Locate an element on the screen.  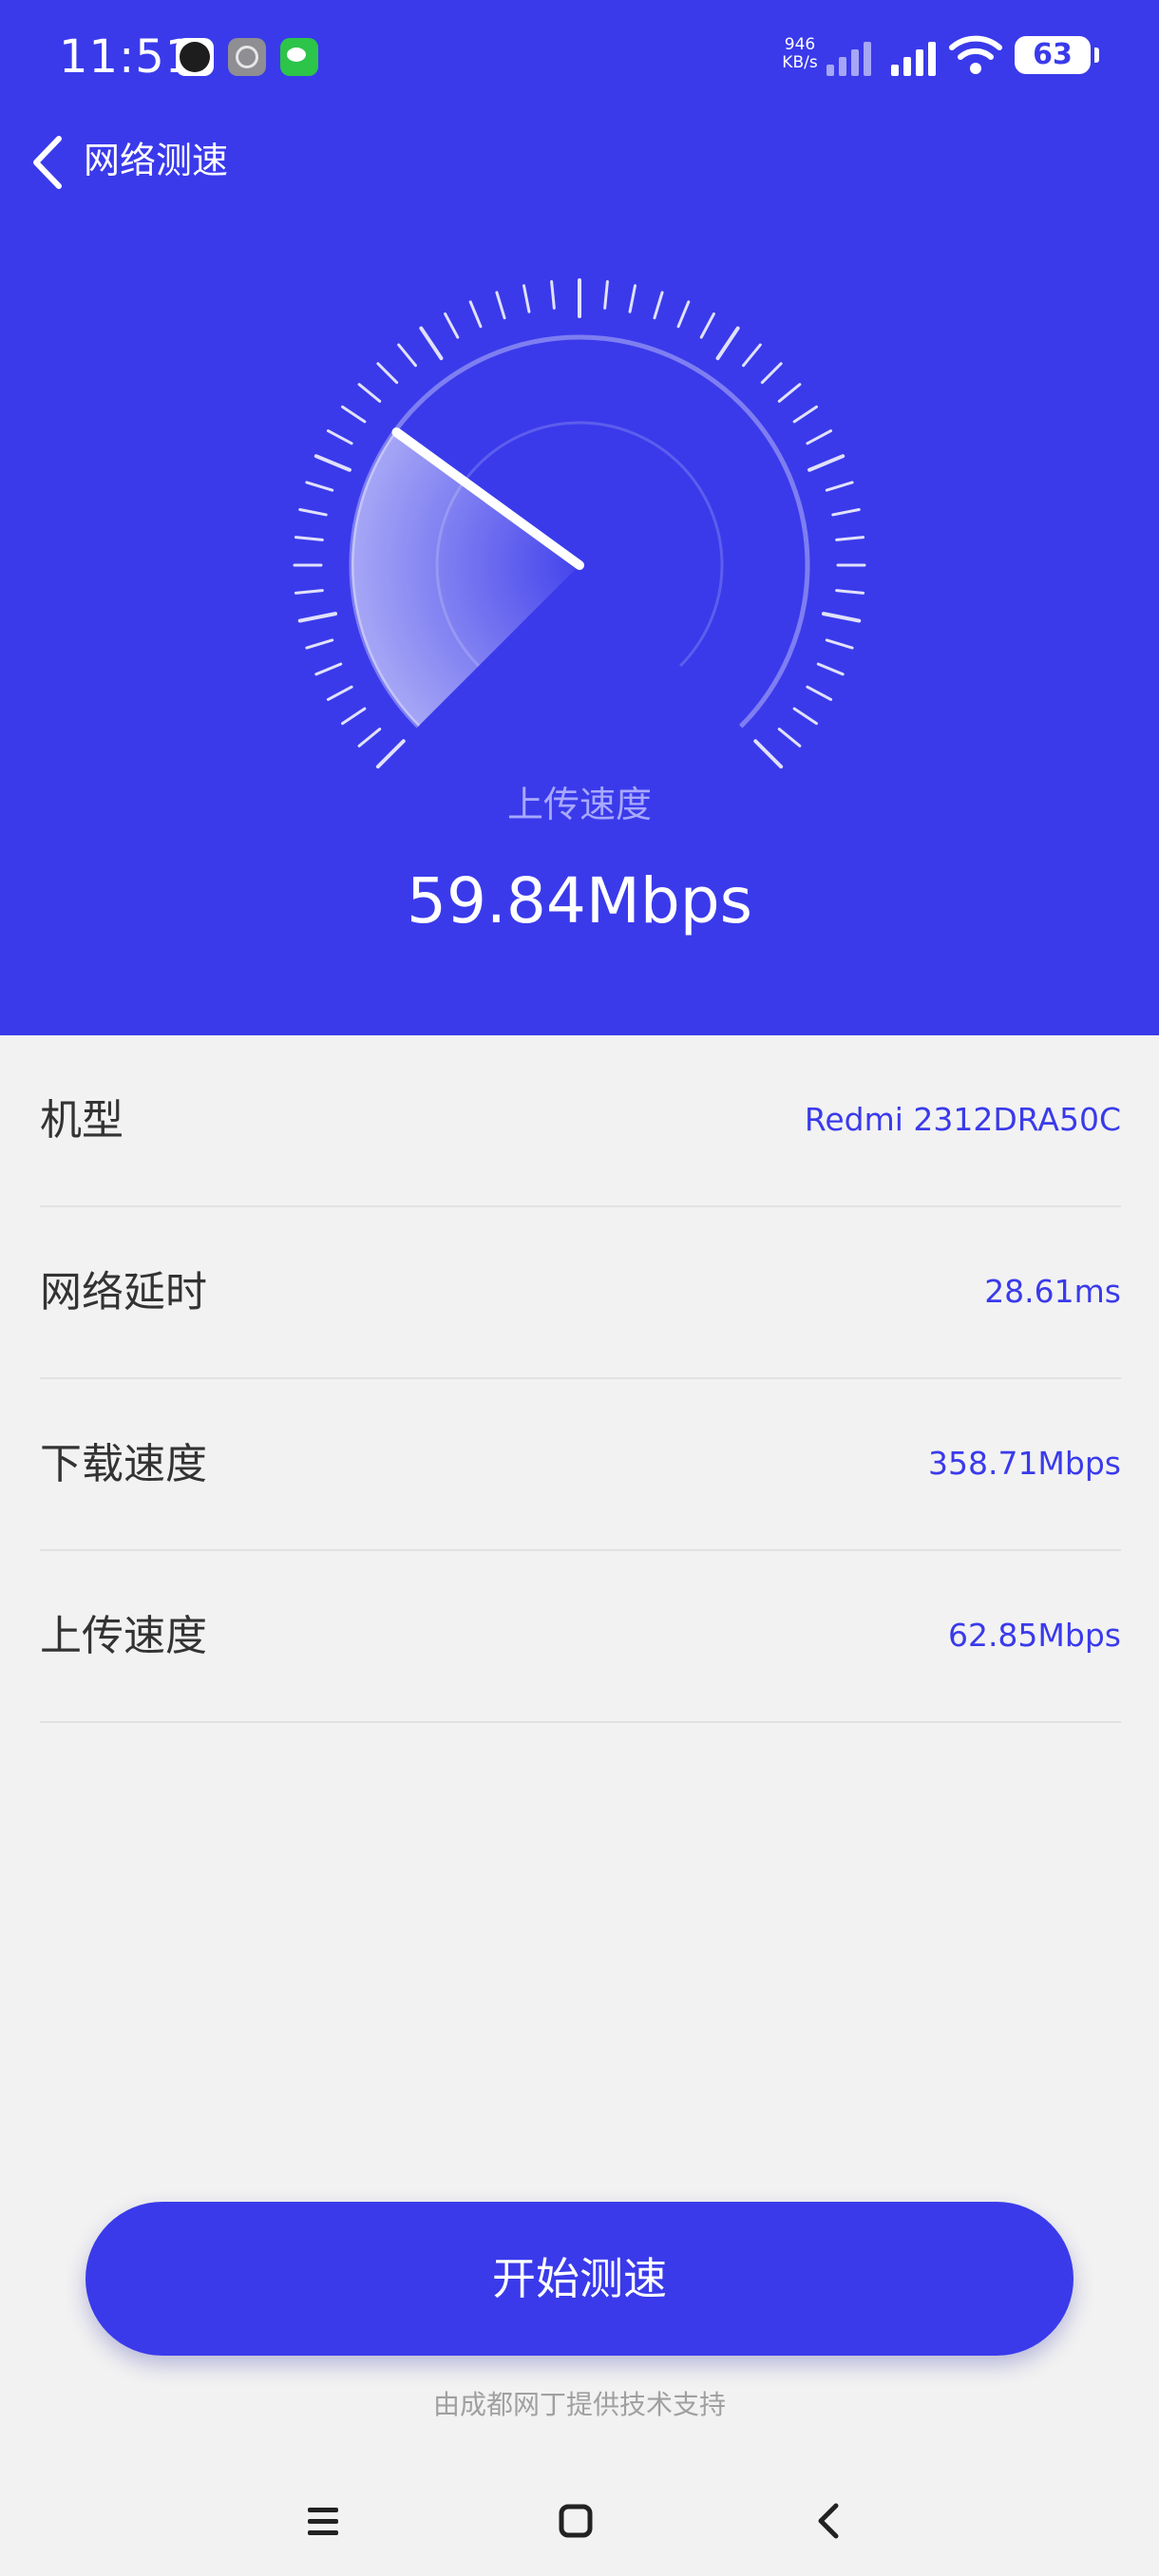
info-row-latency: 网络延时 28.61ms is located at coordinates (580, 1293).